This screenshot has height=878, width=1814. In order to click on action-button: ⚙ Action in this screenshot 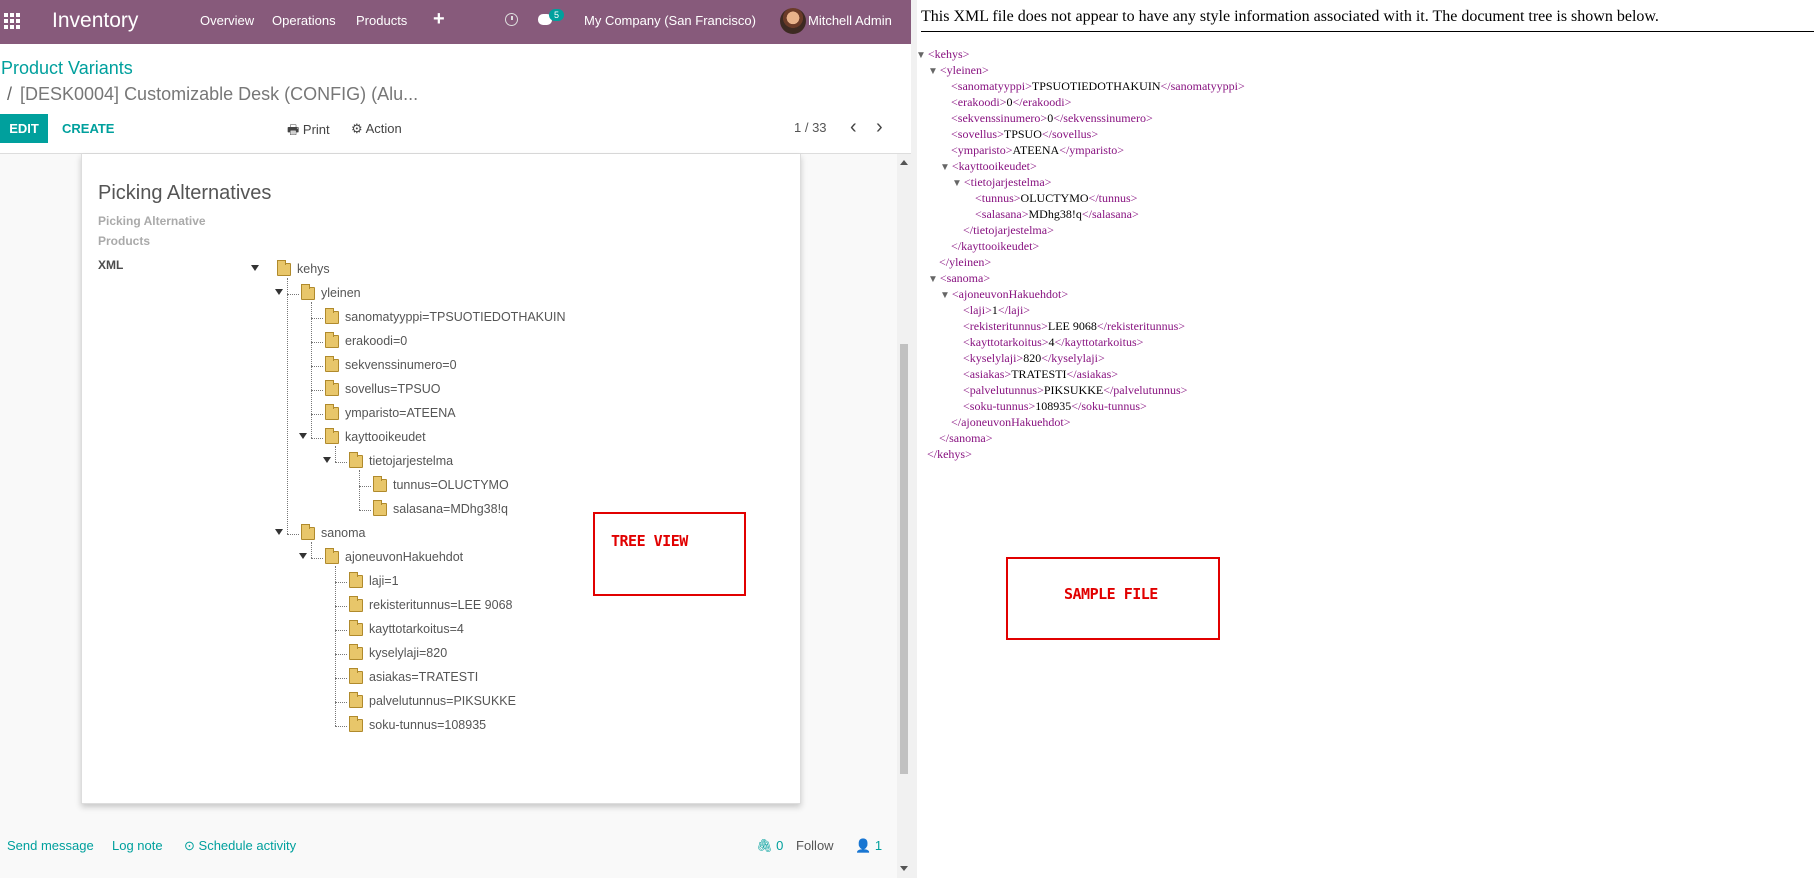, I will do `click(376, 129)`.